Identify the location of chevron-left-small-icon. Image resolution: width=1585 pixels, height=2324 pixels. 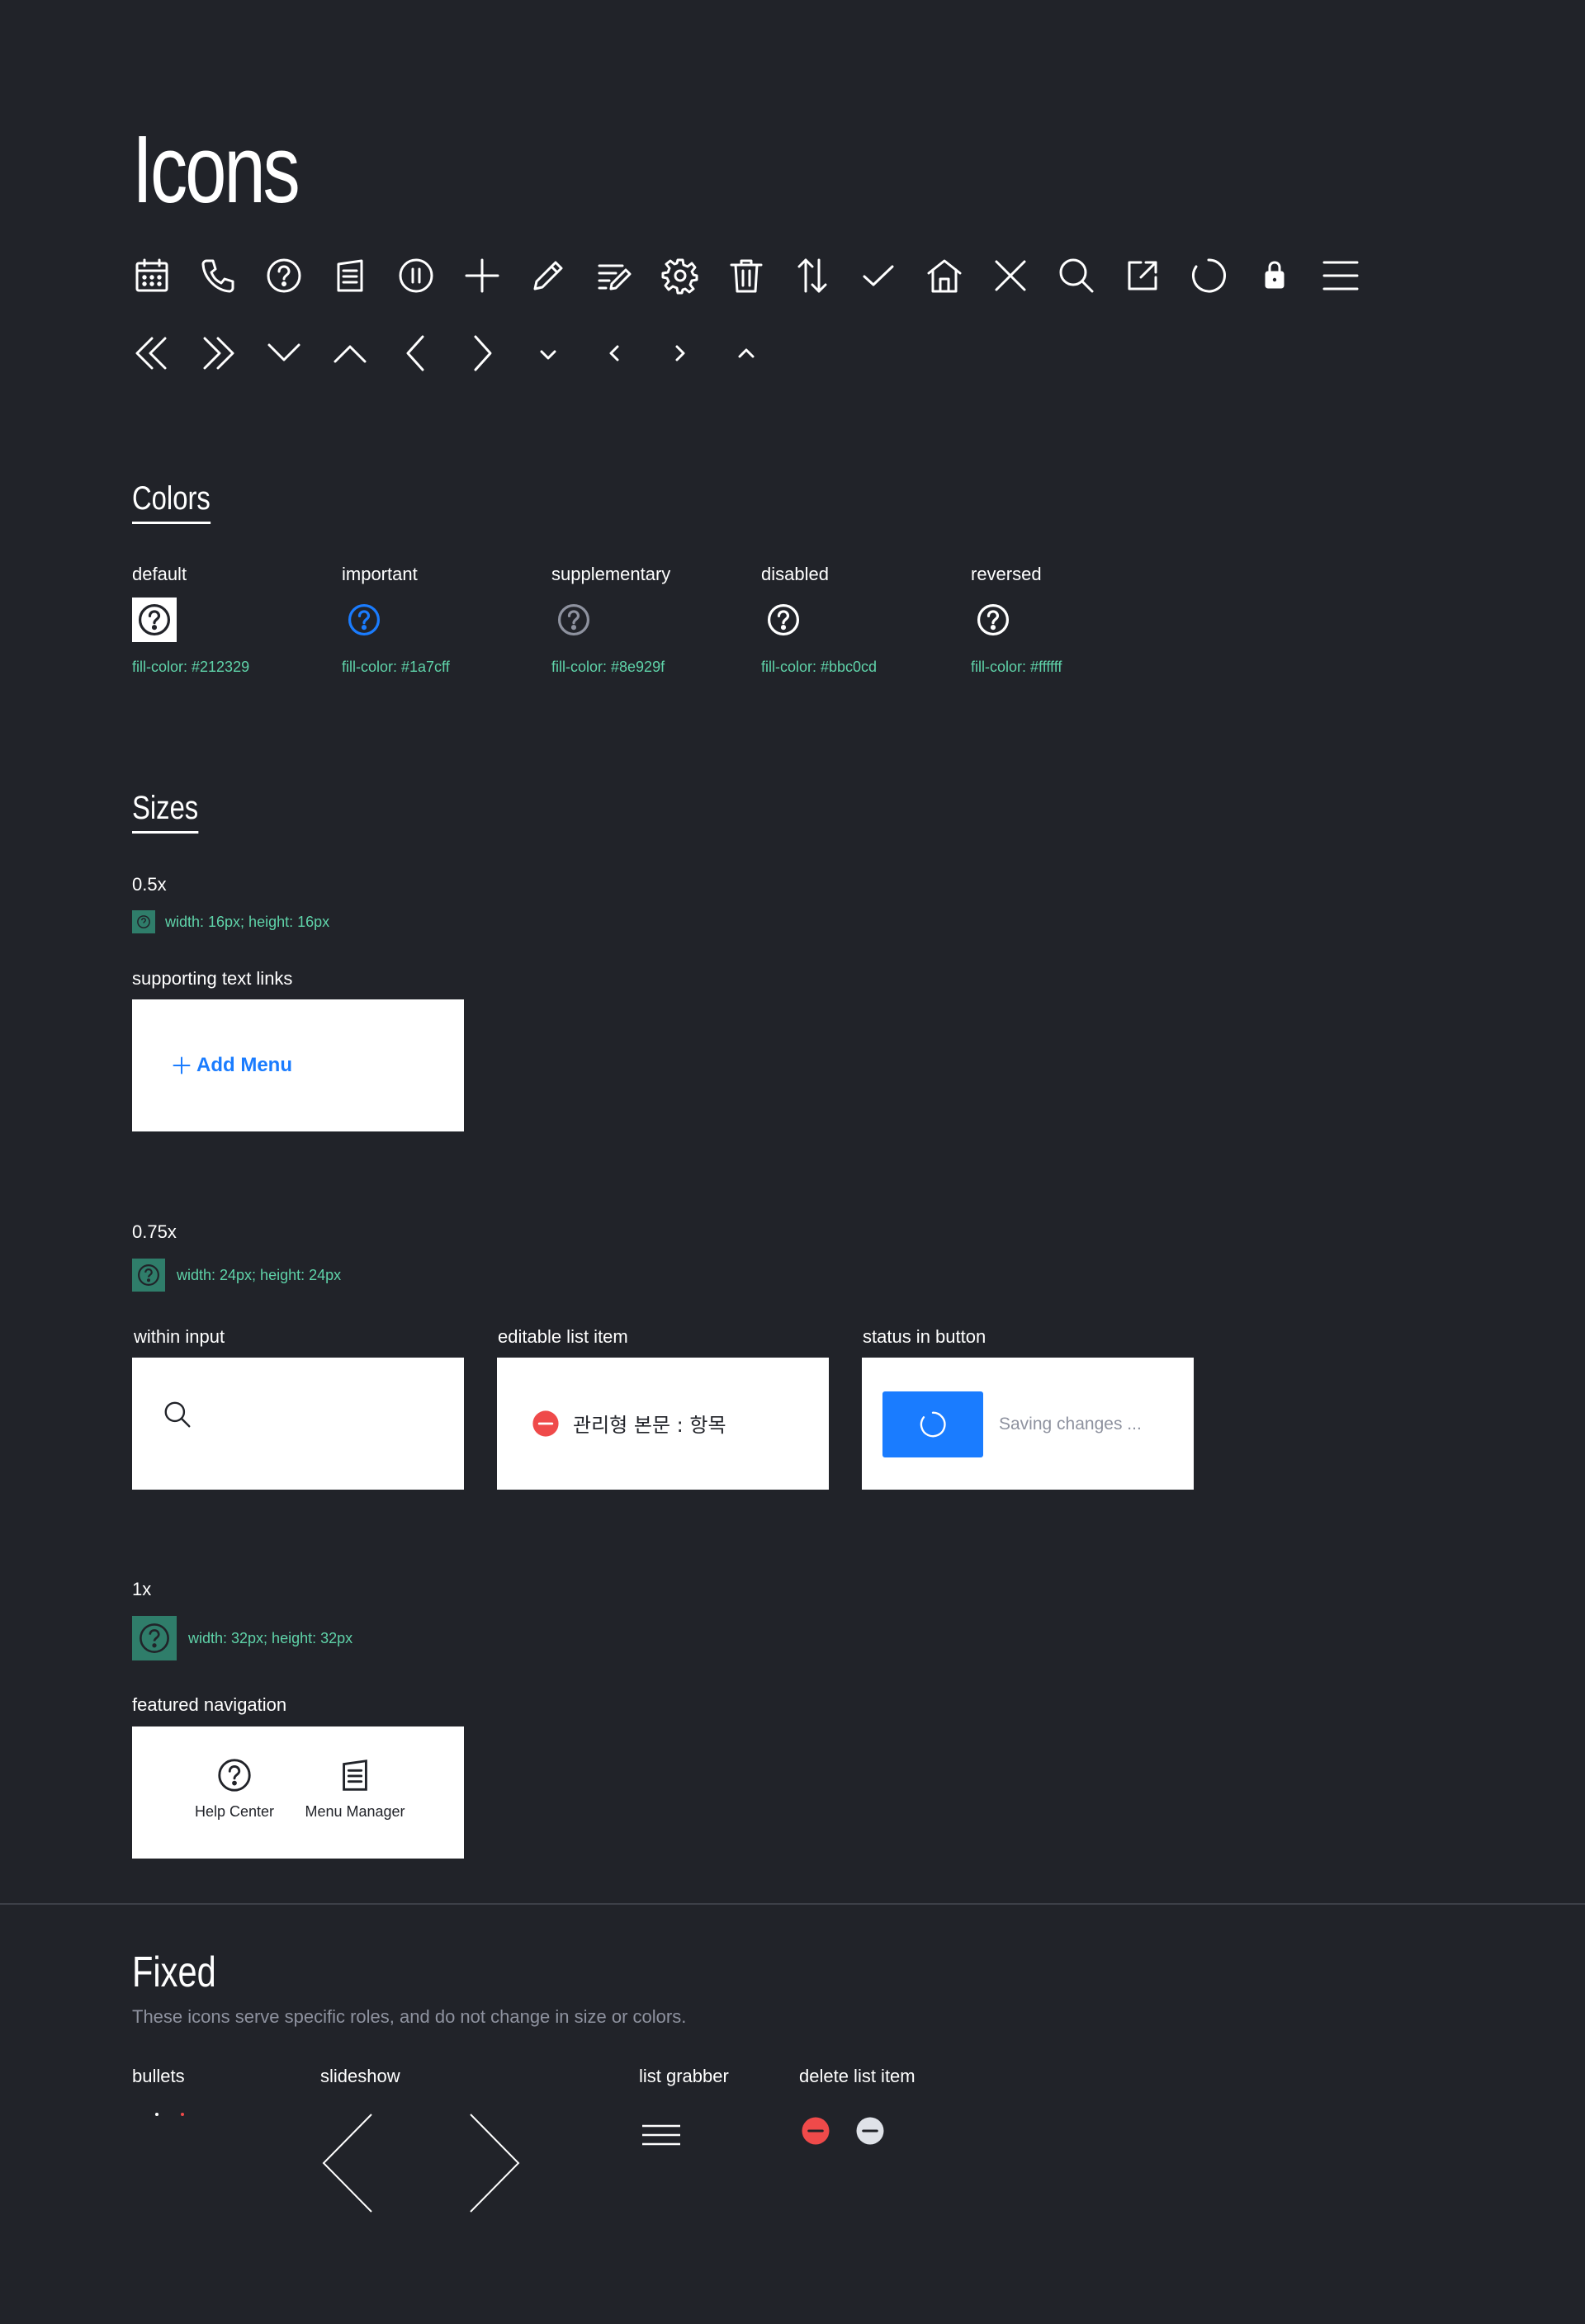
(614, 353).